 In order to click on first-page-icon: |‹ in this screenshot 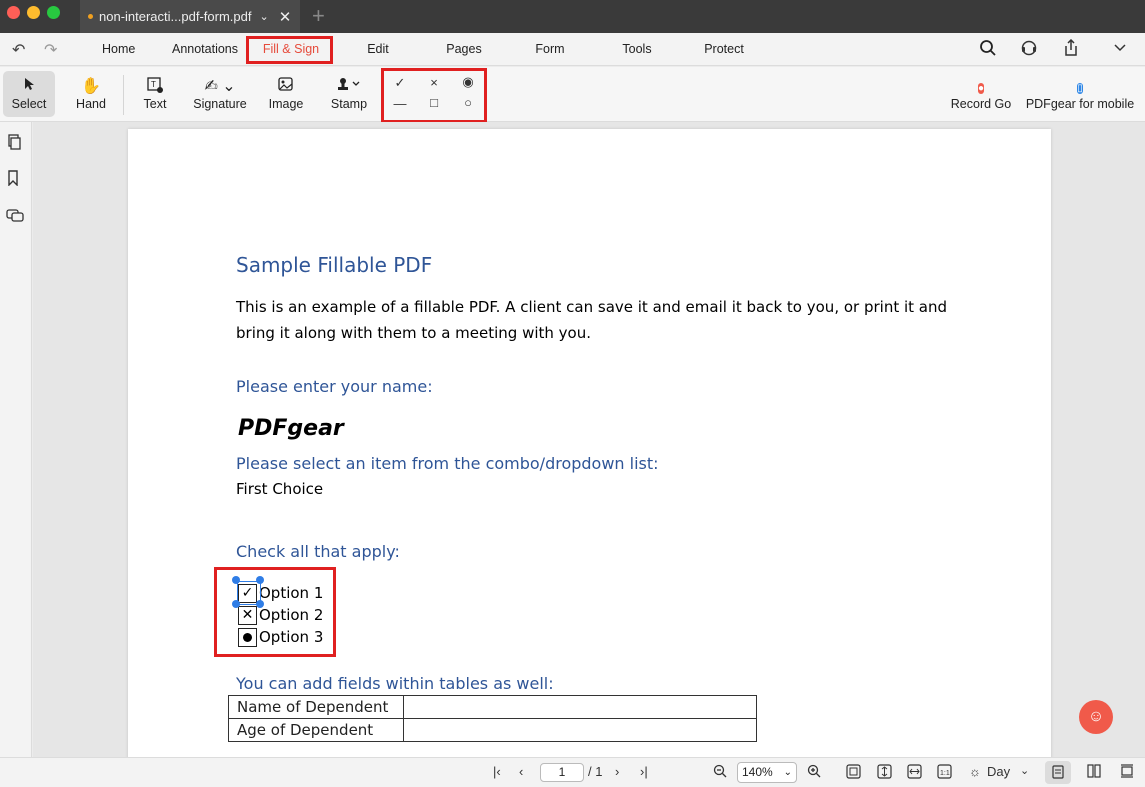, I will do `click(497, 771)`.